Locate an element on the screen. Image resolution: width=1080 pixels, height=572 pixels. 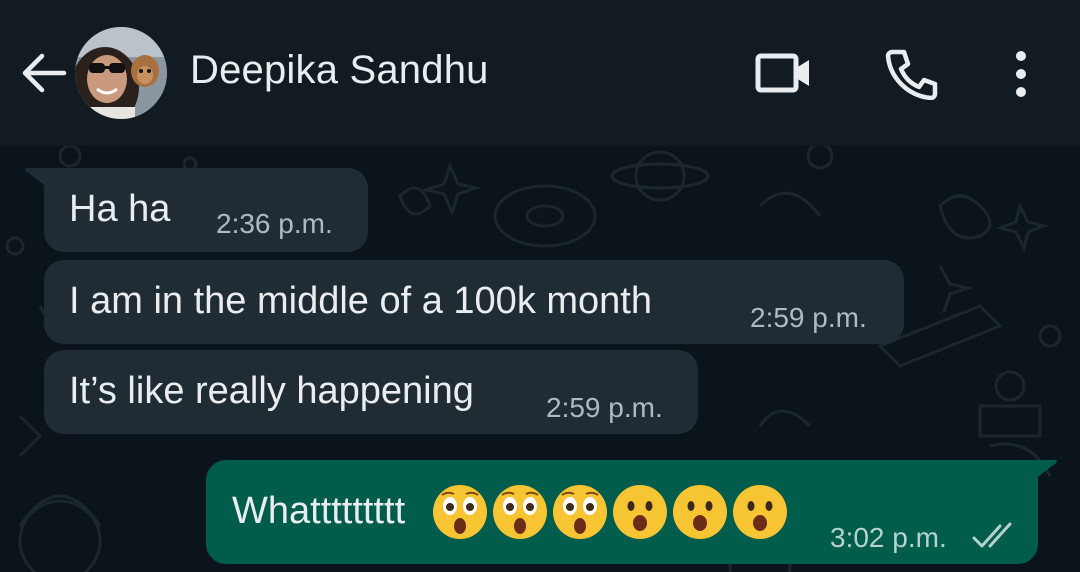
message-timestamp: 2:36 p.m. is located at coordinates (274, 223).